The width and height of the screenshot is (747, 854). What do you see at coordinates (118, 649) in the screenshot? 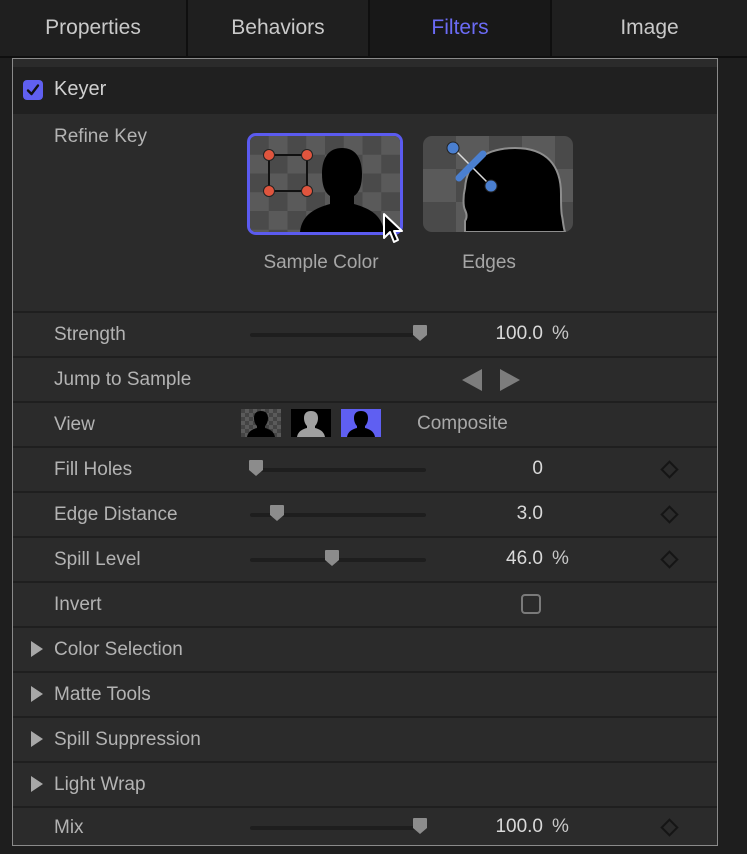
I see `group-label: Color Selection` at bounding box center [118, 649].